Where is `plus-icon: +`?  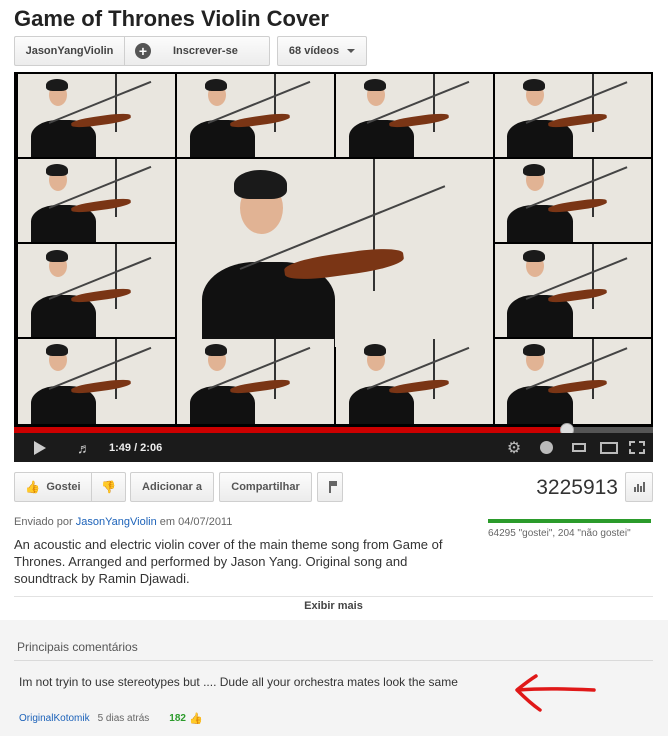 plus-icon: + is located at coordinates (143, 51).